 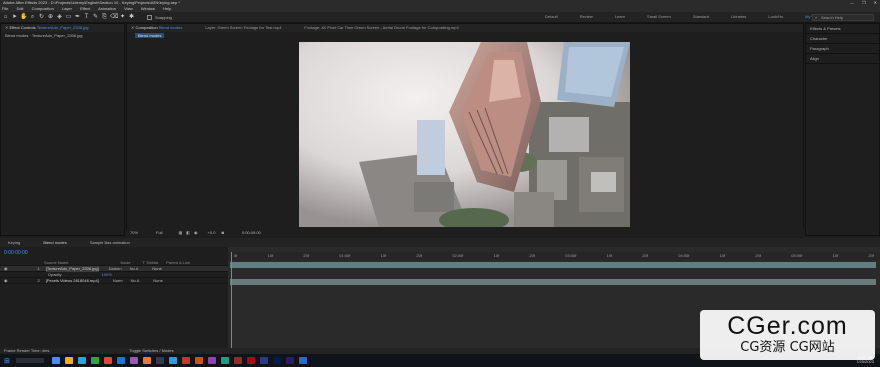 What do you see at coordinates (95, 17) in the screenshot?
I see `brush-tool-icon: ✎` at bounding box center [95, 17].